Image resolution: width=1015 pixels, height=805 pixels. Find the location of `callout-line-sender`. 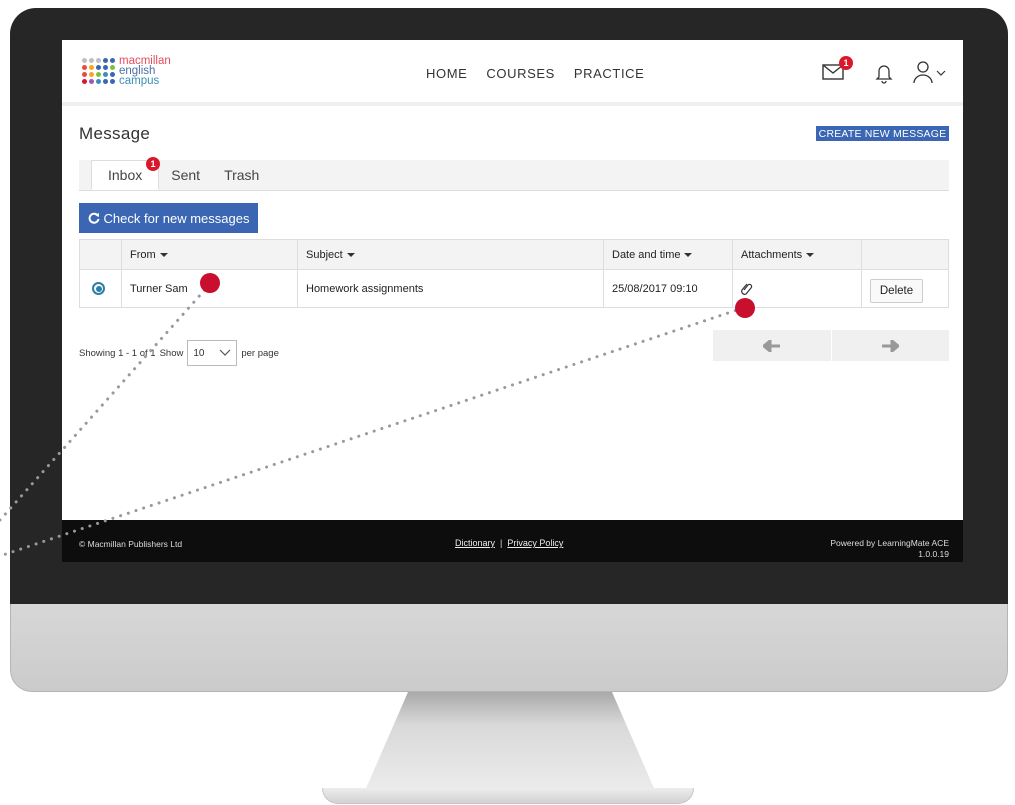

callout-line-sender is located at coordinates (106, 402).